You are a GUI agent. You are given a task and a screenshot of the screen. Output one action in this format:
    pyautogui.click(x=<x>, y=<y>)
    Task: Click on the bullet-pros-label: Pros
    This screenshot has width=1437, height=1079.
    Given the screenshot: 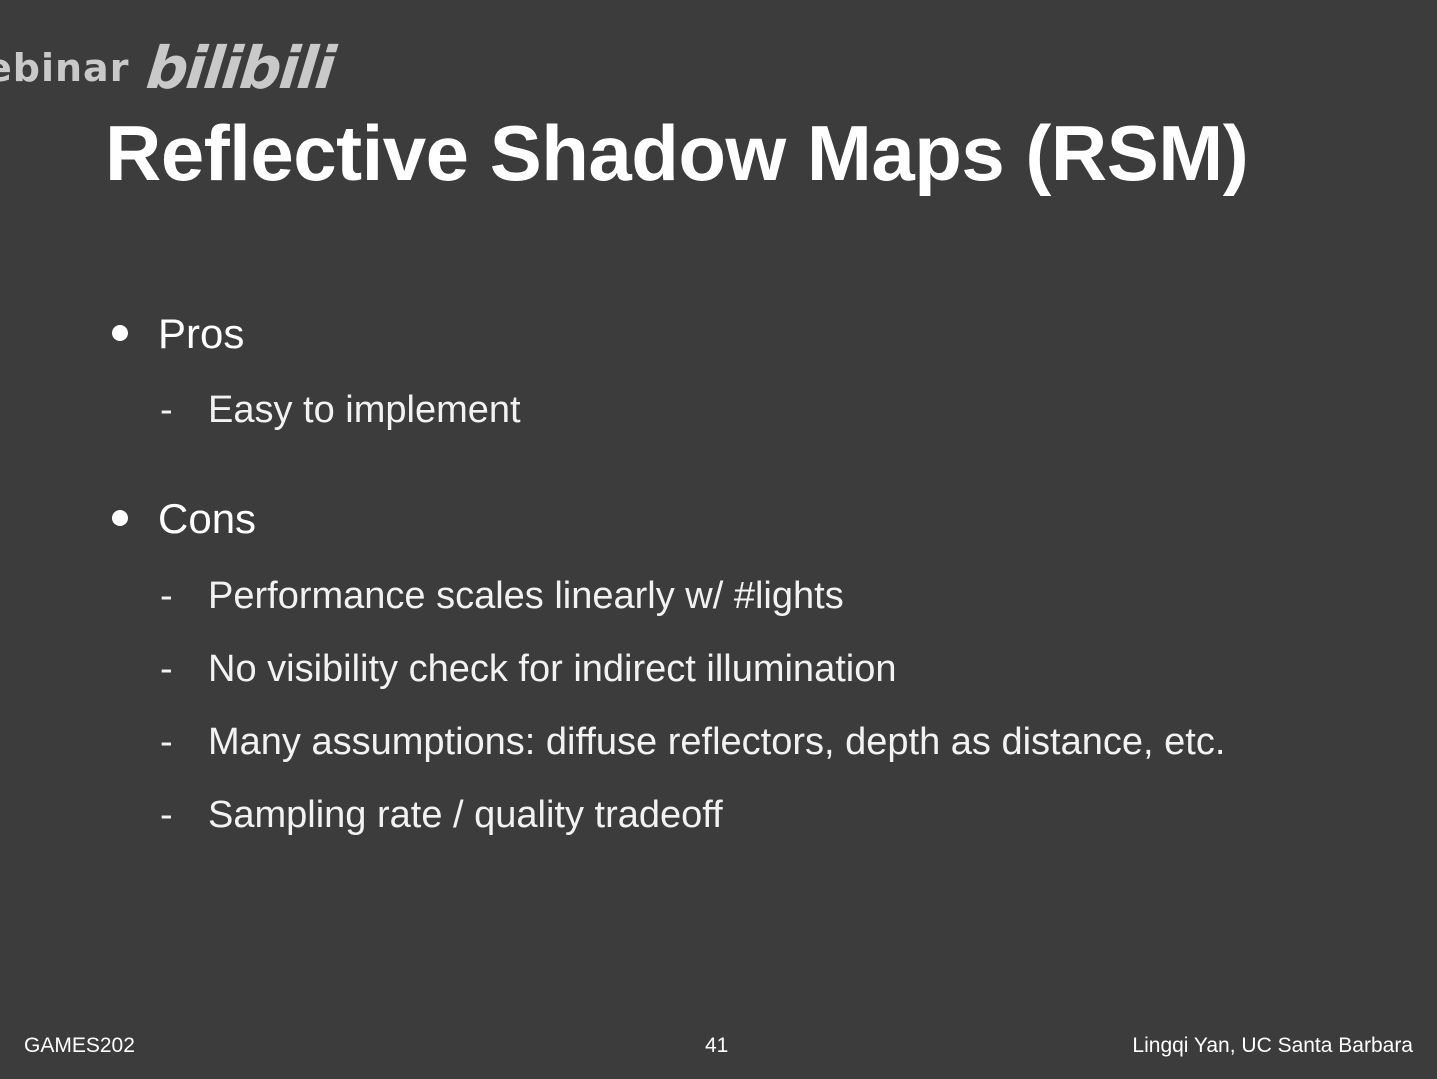 What is the action you would take?
    pyautogui.click(x=201, y=333)
    